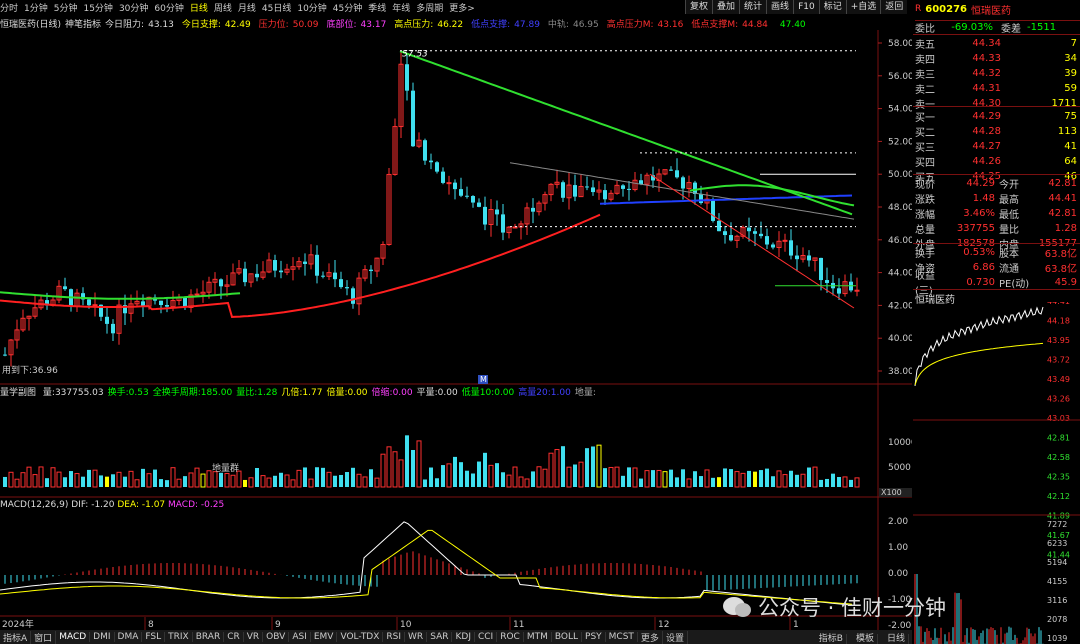 The height and width of the screenshot is (644, 1080). Describe the element at coordinates (1065, 282) in the screenshot. I see `stat-value: 45.9` at that location.